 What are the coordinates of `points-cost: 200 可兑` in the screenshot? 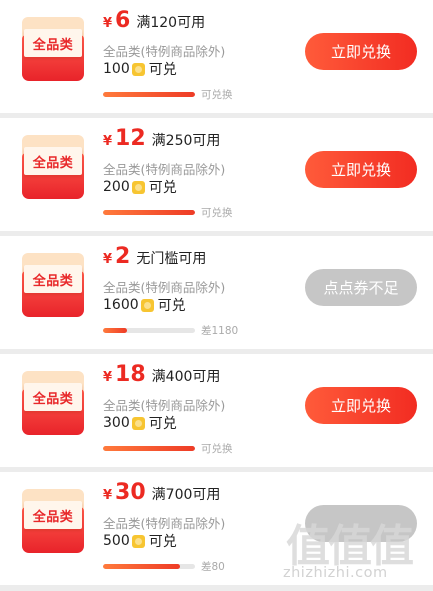 It's located at (140, 187).